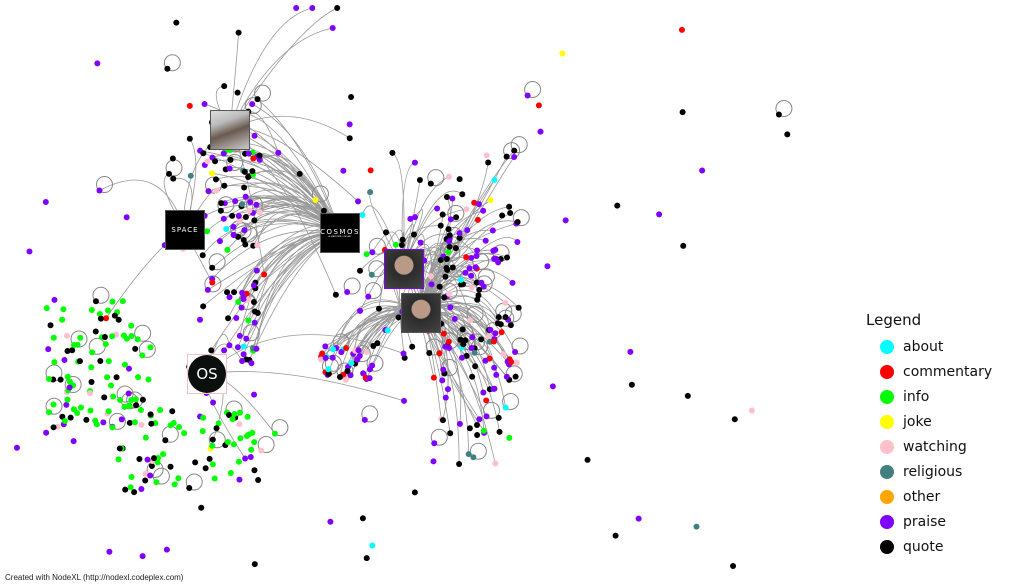 The image size is (1024, 588). Describe the element at coordinates (887, 446) in the screenshot. I see `legend-dot-watching` at that location.